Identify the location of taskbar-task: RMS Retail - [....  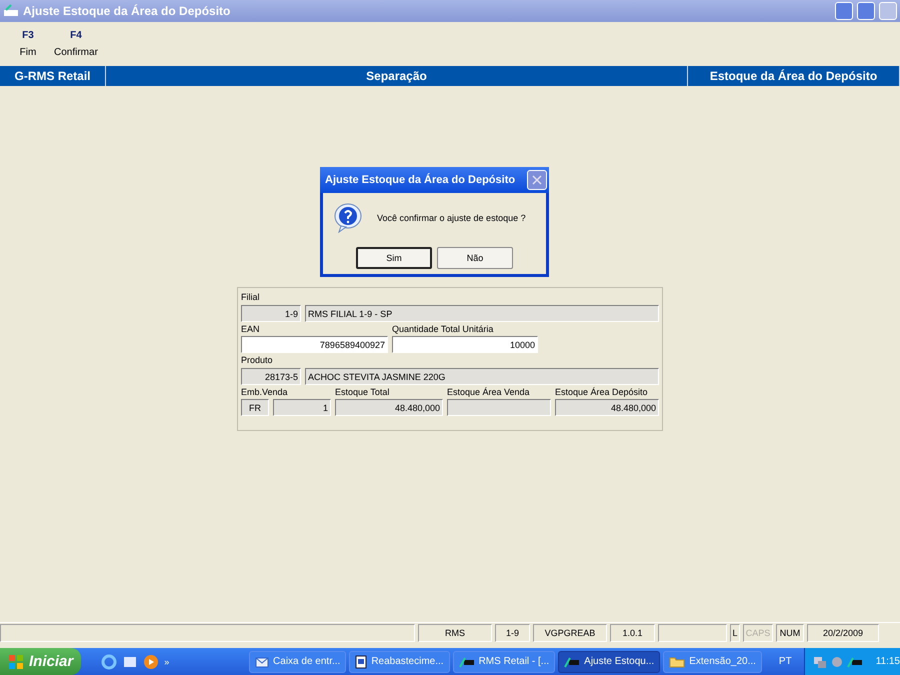
(504, 661).